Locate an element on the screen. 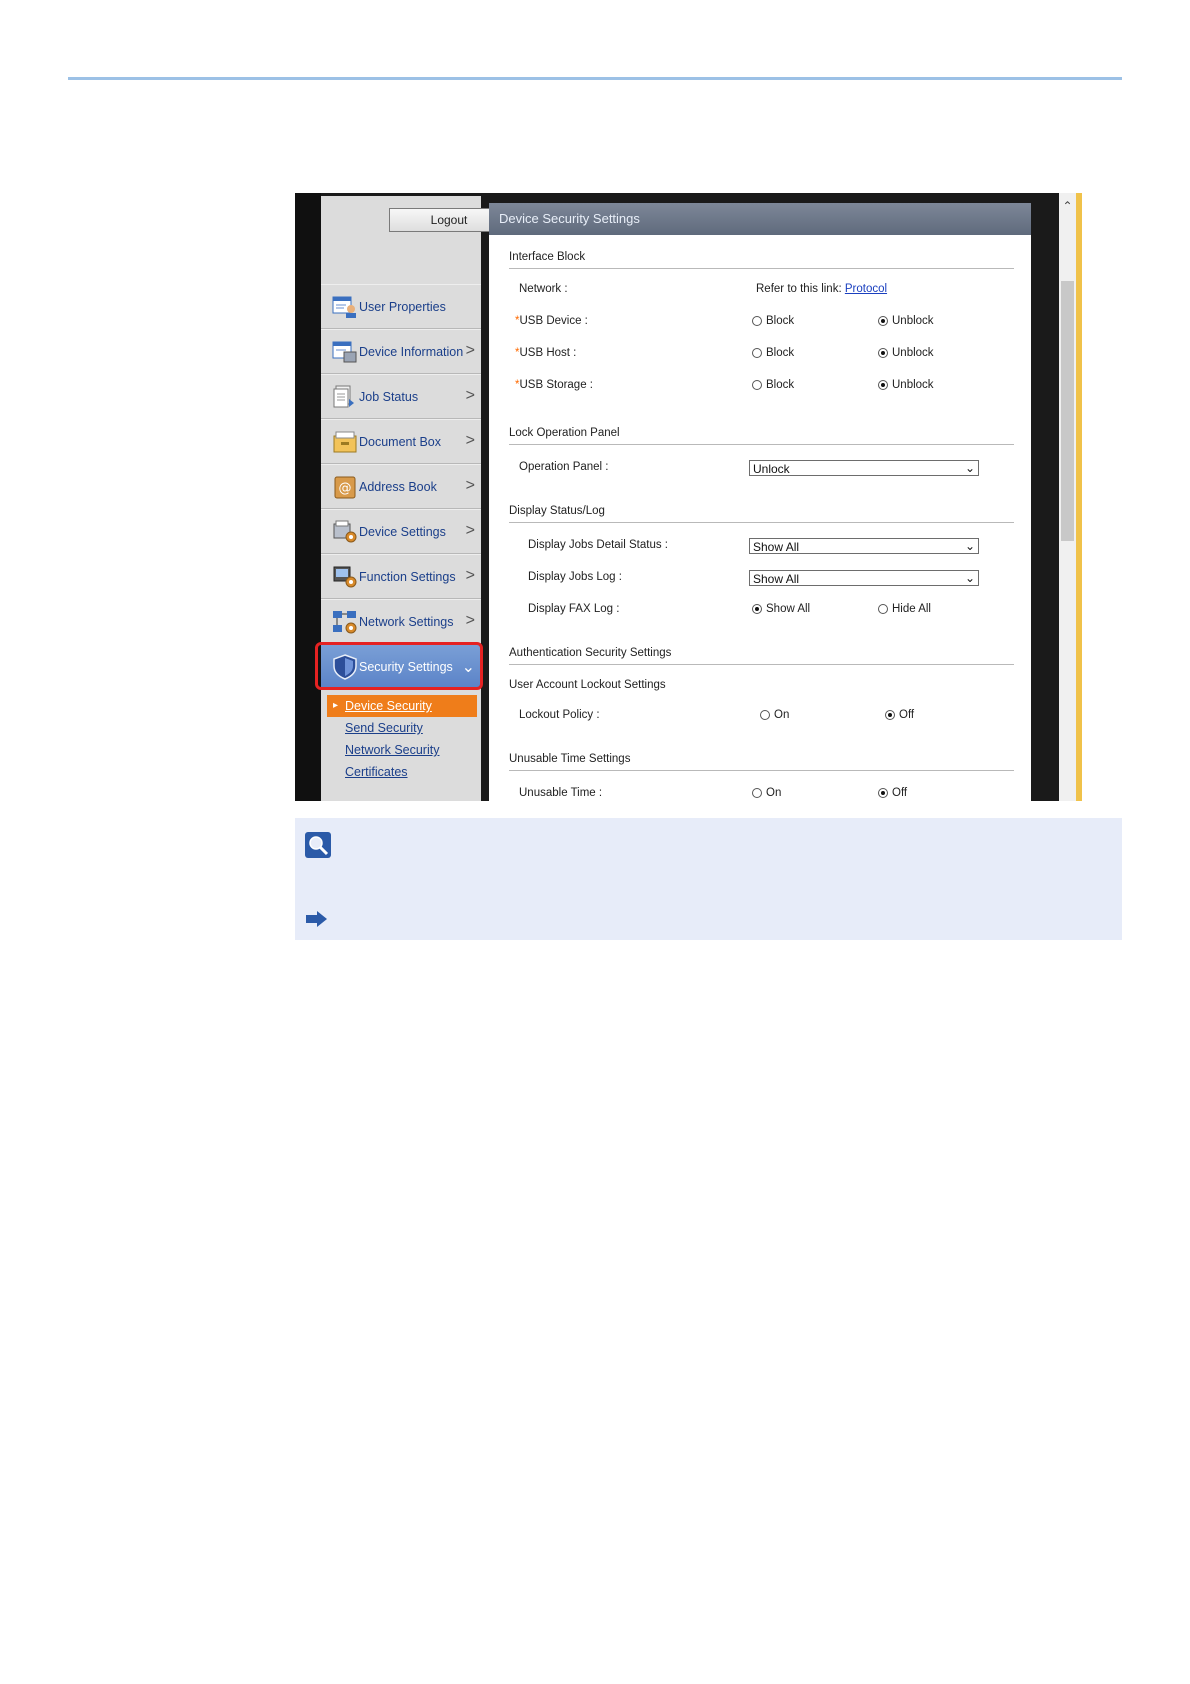  protocol-link: Protocol is located at coordinates (866, 289).